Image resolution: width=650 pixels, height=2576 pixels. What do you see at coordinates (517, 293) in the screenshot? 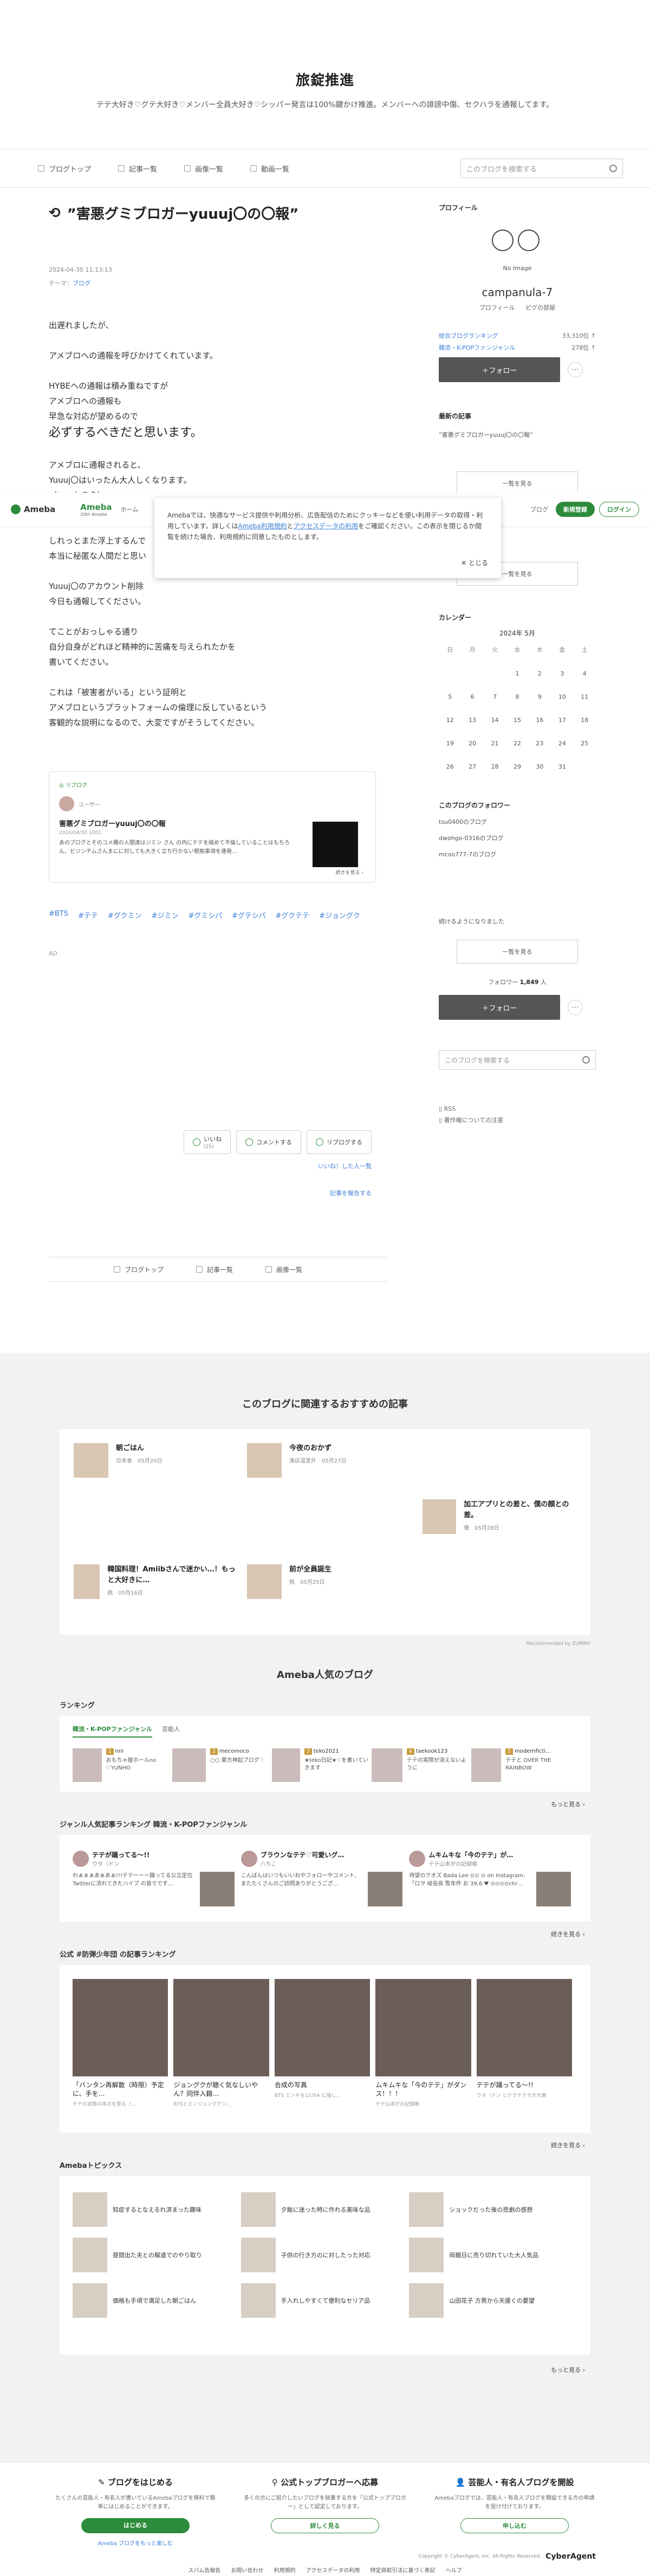
I see `profile-name: campanula-7` at bounding box center [517, 293].